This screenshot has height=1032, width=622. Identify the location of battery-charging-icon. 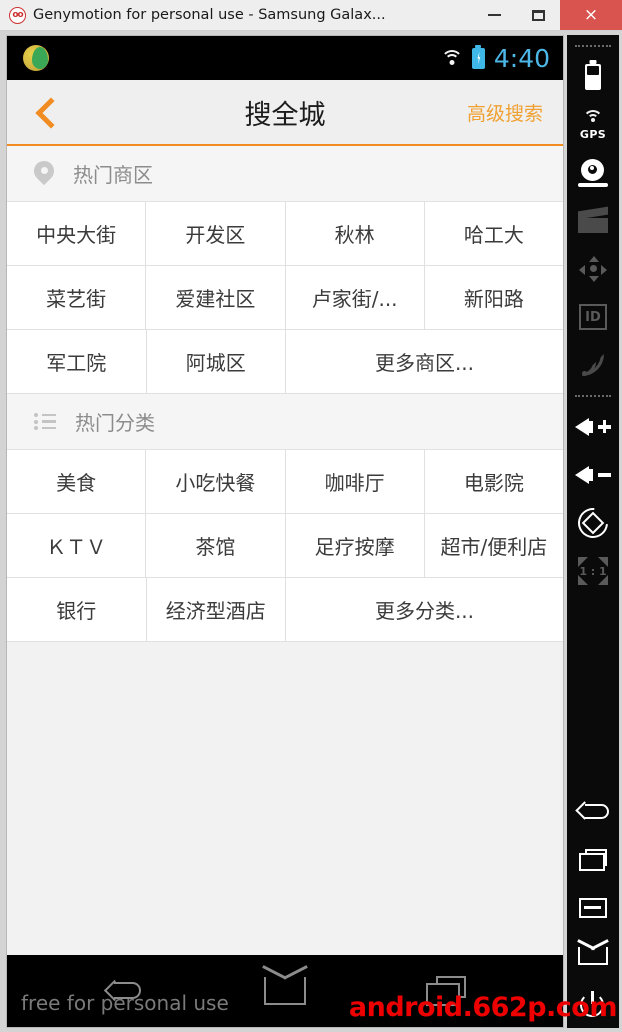
(478, 58).